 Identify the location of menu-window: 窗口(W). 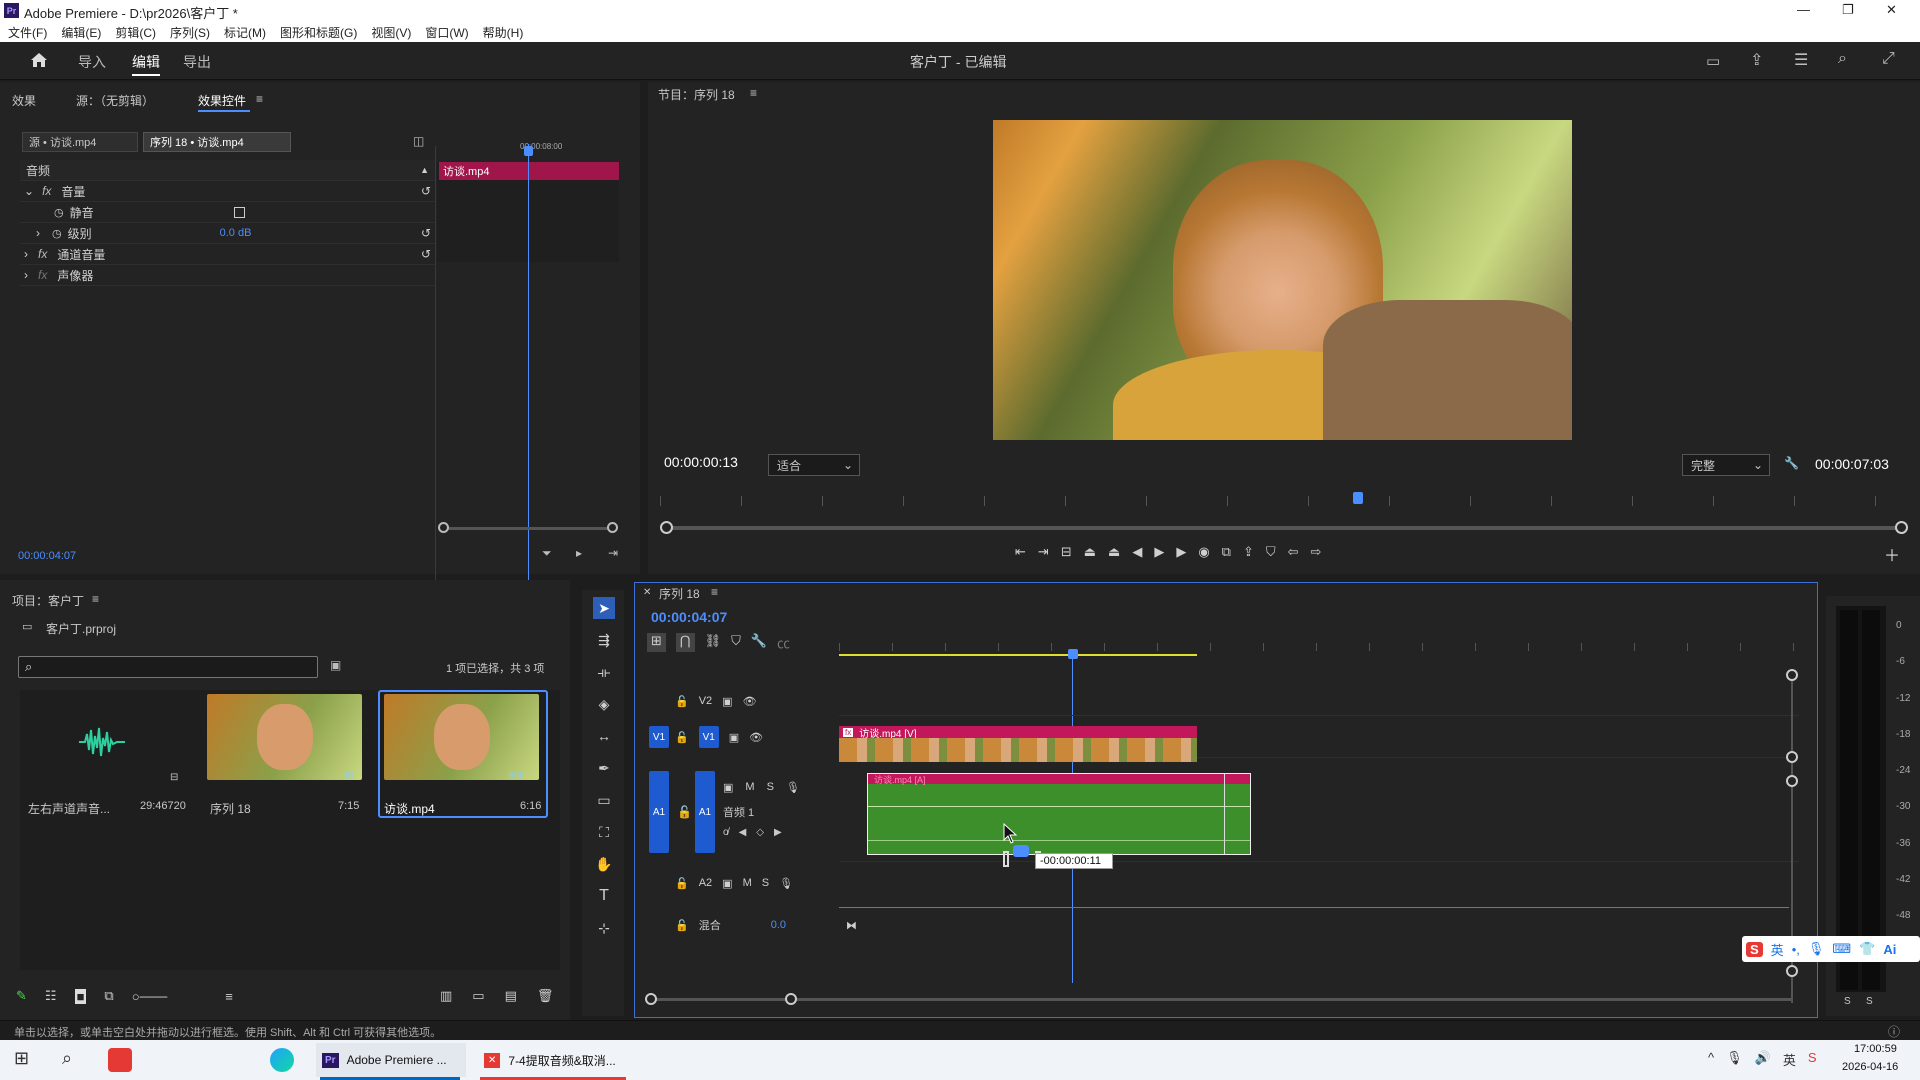
(446, 32).